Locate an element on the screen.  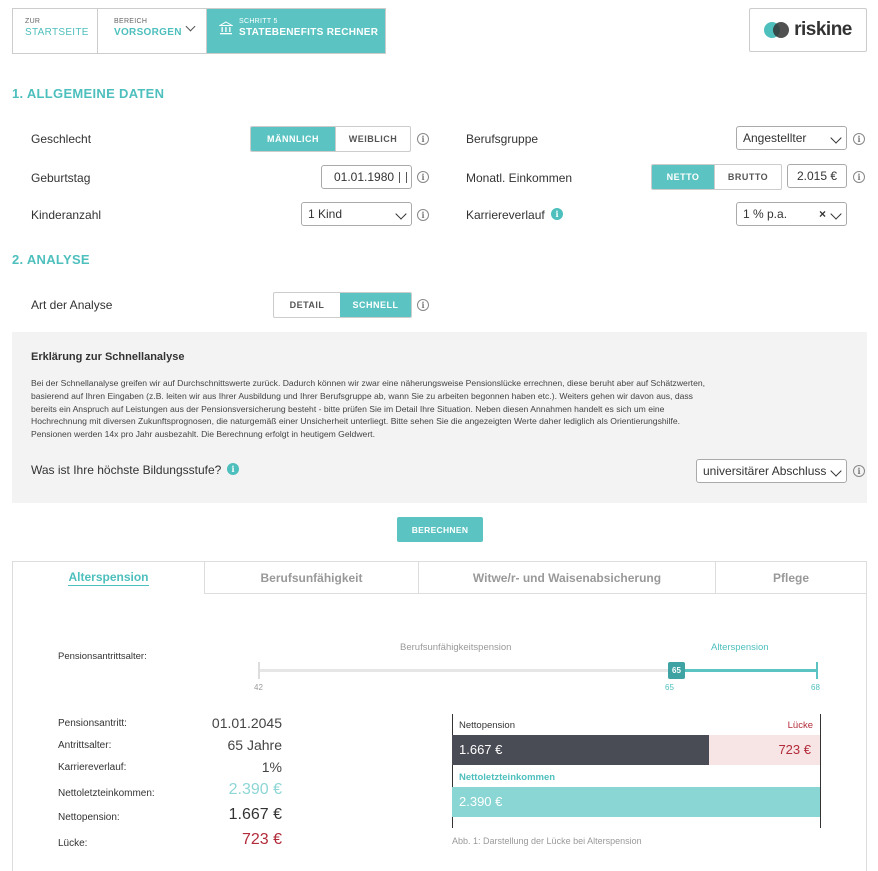
chart-gap-label: Lücke is located at coordinates (800, 725).